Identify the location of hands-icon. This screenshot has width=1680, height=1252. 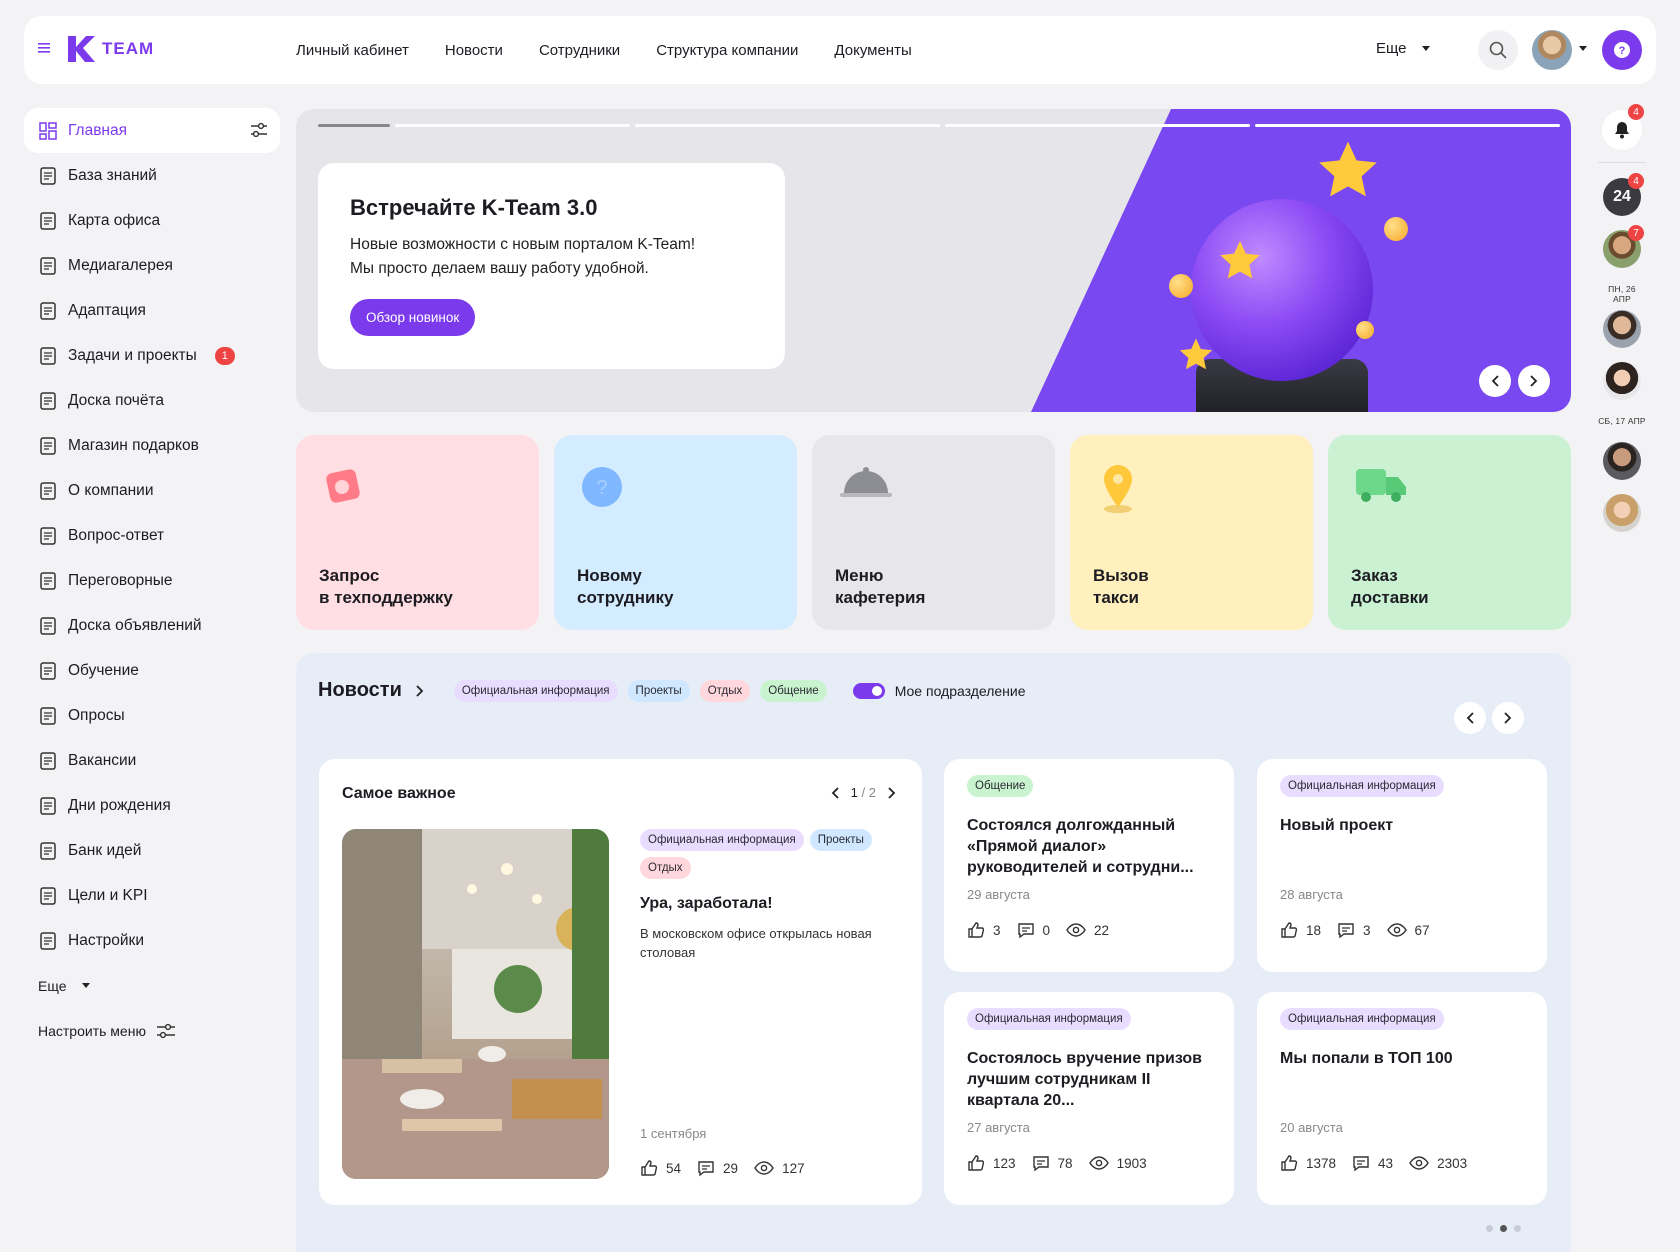
(48, 310).